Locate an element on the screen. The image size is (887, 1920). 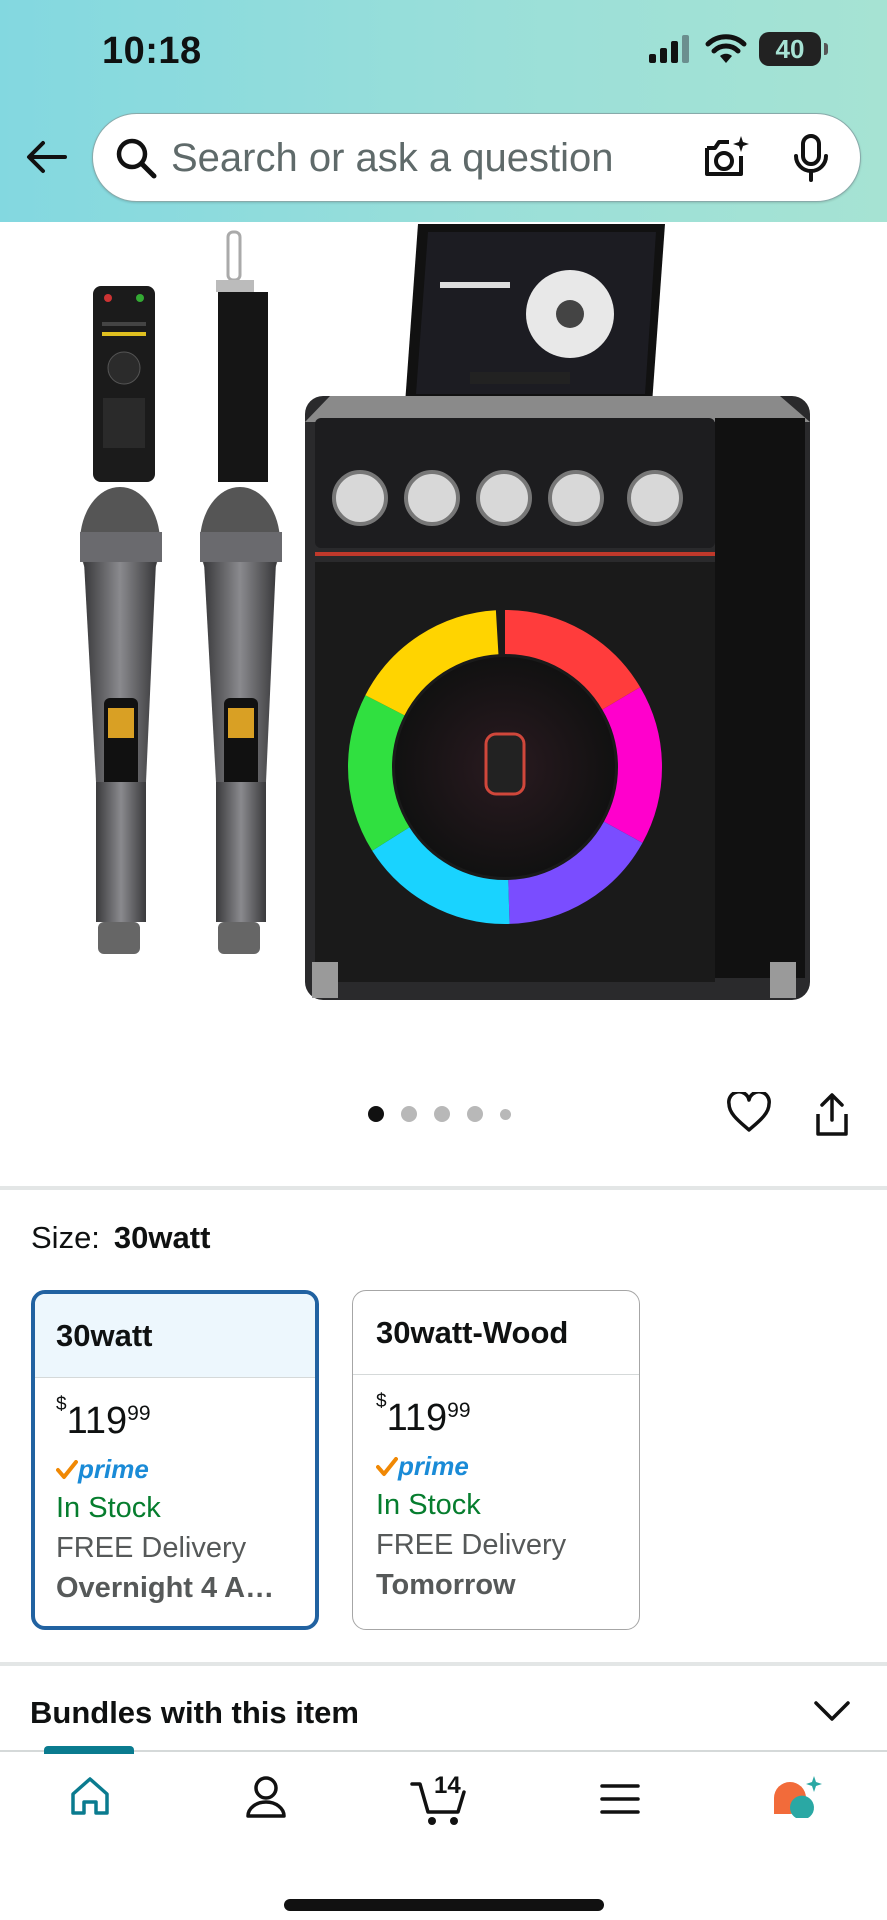
nav-home is located at coordinates (90, 1798).